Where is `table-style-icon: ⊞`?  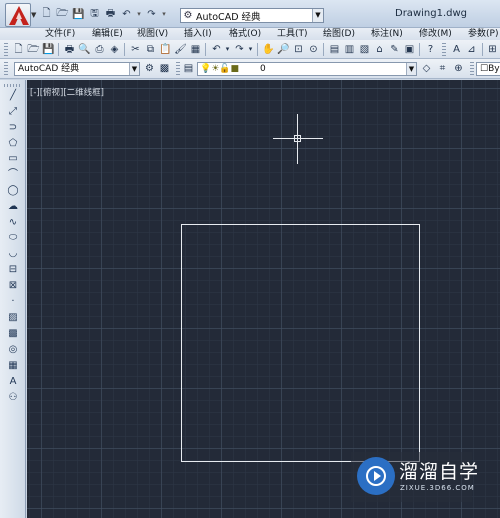 table-style-icon: ⊞ is located at coordinates (492, 49).